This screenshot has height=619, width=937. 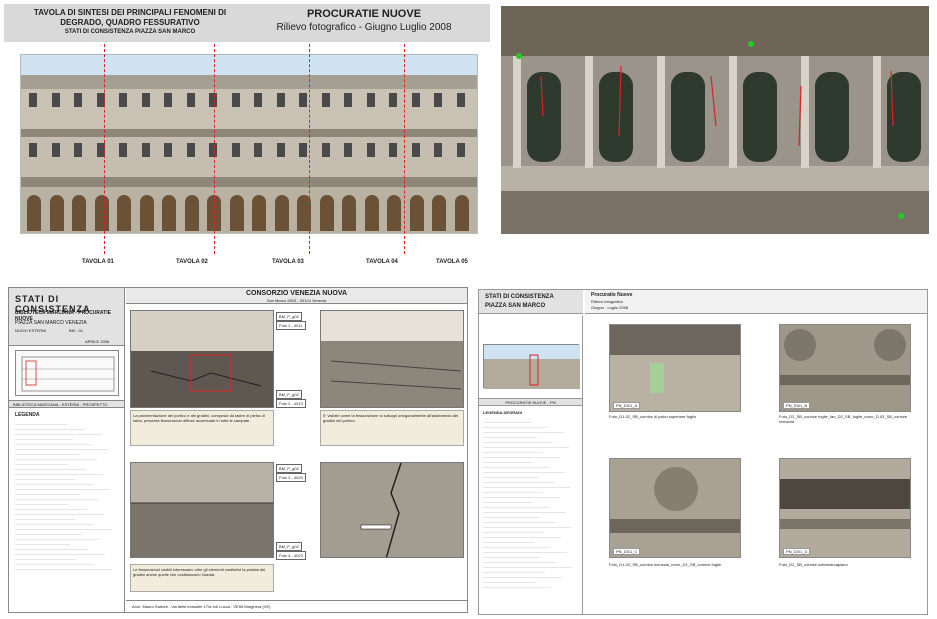 What do you see at coordinates (291, 555) in the screenshot?
I see `photo-number: Foto 4 - 4023` at bounding box center [291, 555].